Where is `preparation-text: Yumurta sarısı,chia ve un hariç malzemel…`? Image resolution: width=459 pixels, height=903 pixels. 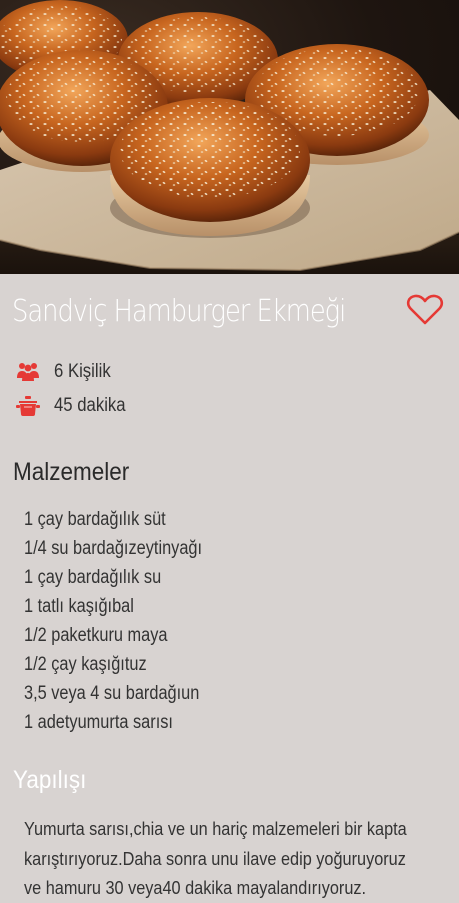
preparation-text: Yumurta sarısı,chia ve un hariç malzemel… is located at coordinates (215, 858).